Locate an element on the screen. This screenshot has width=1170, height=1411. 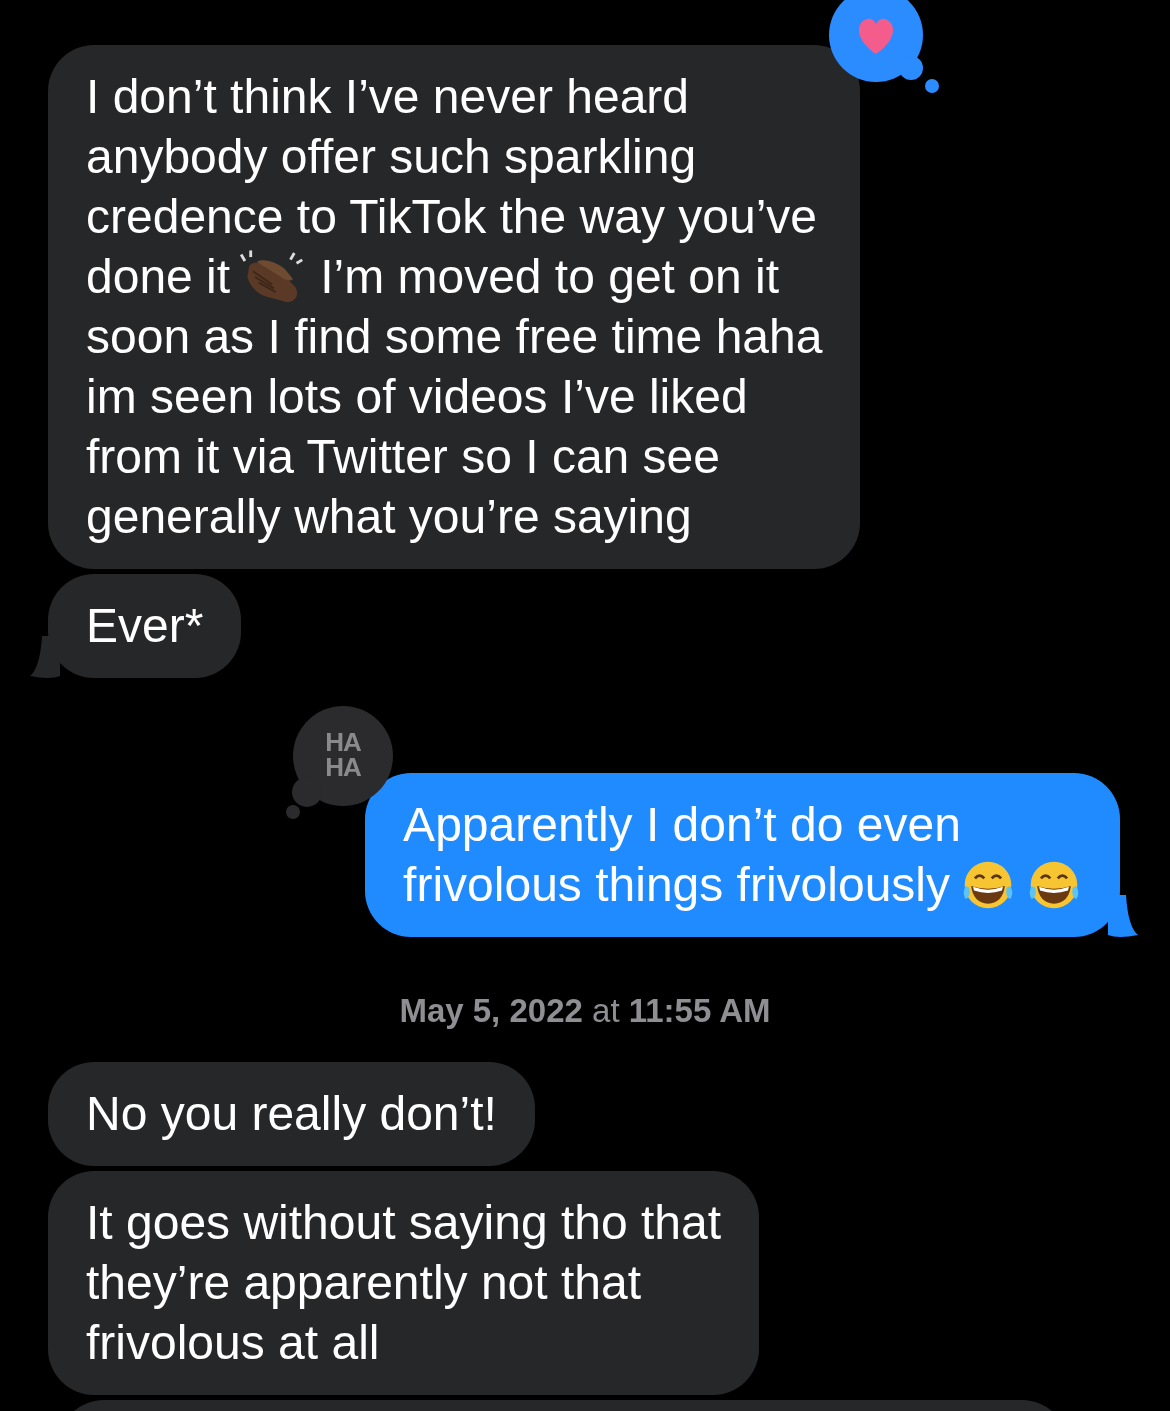
message-text: No you really don’t! is located at coordinates (291, 1114).